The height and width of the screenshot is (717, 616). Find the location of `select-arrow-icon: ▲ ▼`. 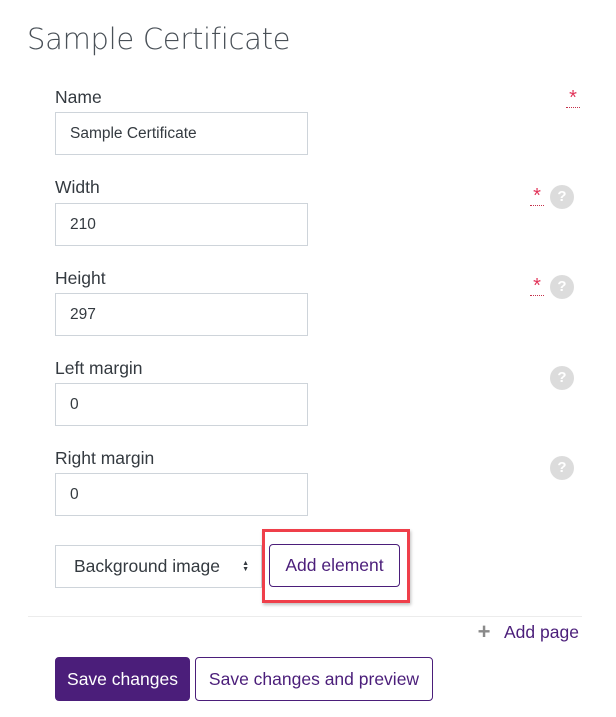

select-arrow-icon: ▲ ▼ is located at coordinates (245, 566).